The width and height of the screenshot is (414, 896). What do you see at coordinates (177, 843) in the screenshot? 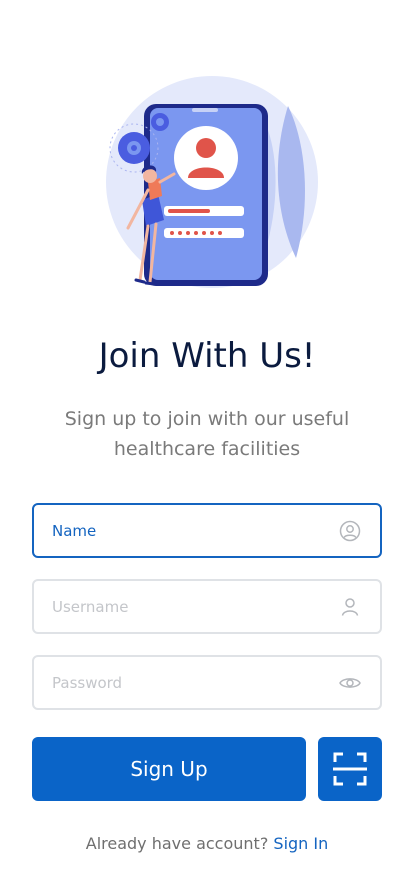
I see `signin-prompt-text: Already have account?` at bounding box center [177, 843].